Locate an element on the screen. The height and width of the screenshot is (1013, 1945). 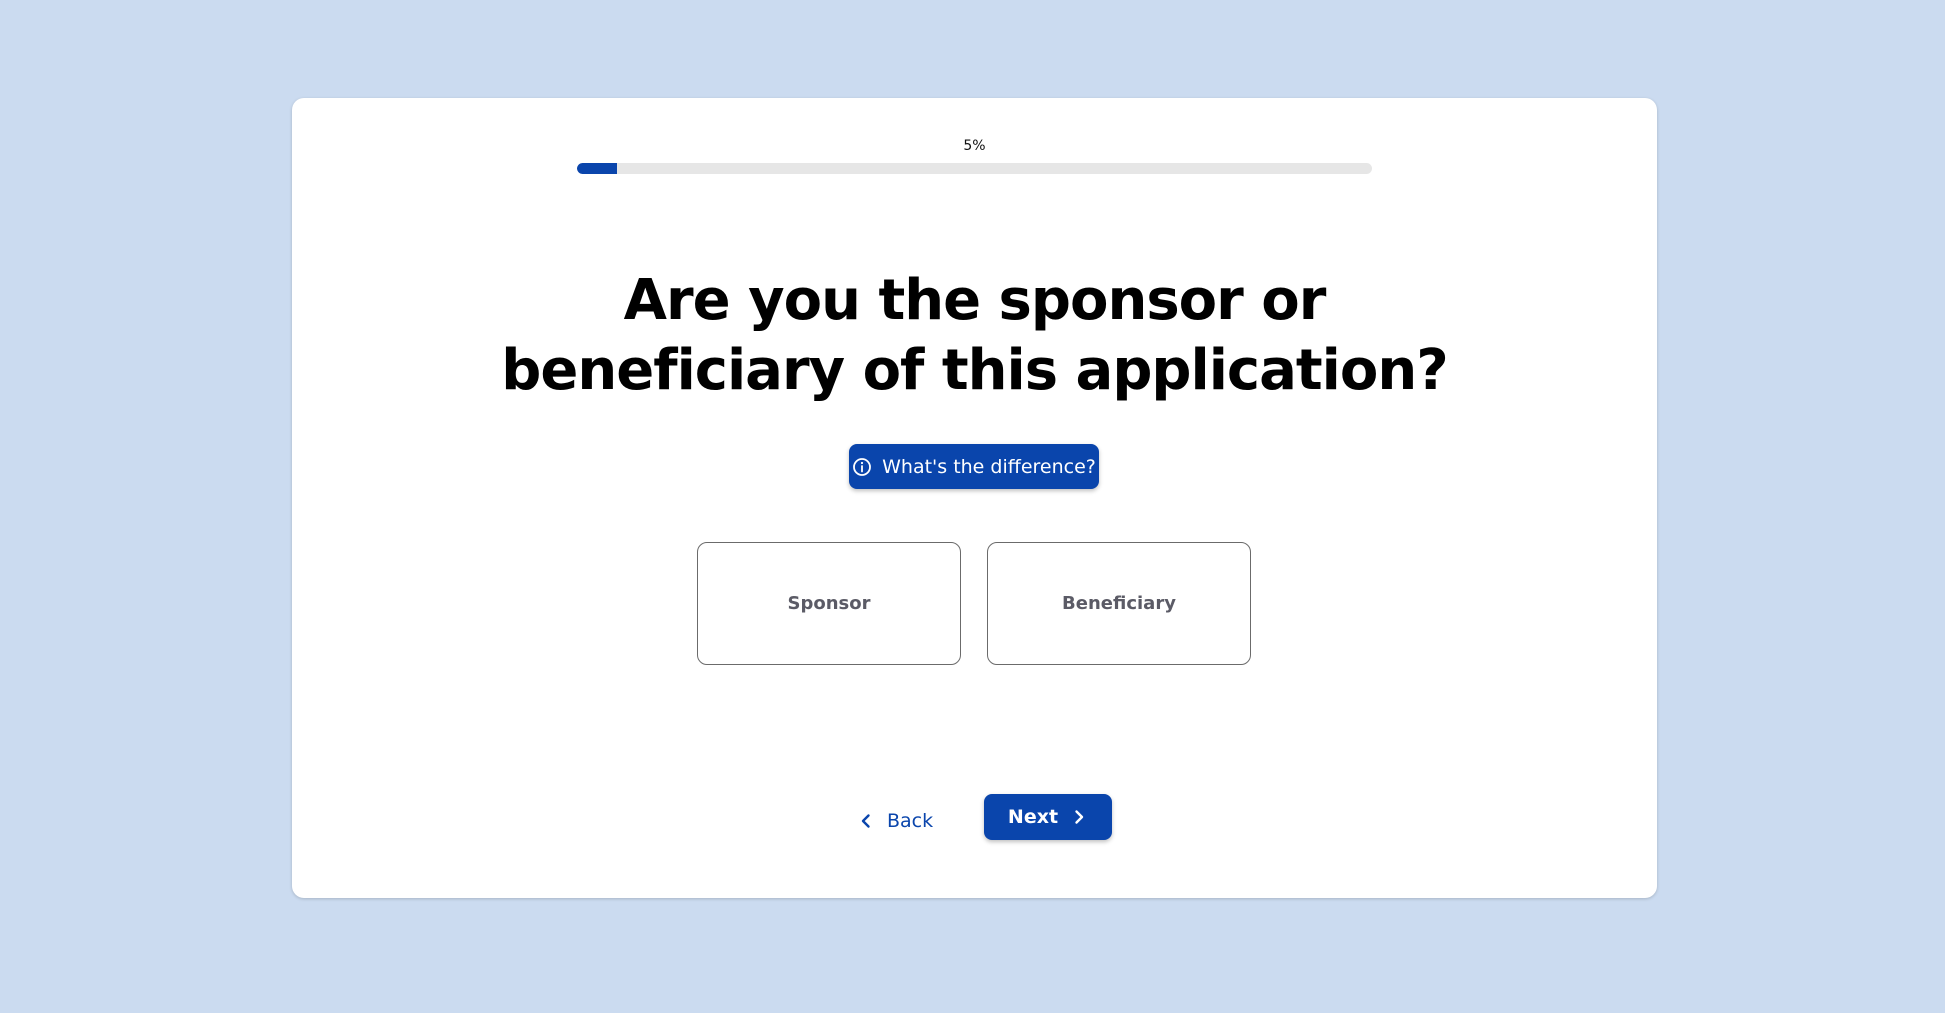
next-button: Next is located at coordinates (1048, 817).